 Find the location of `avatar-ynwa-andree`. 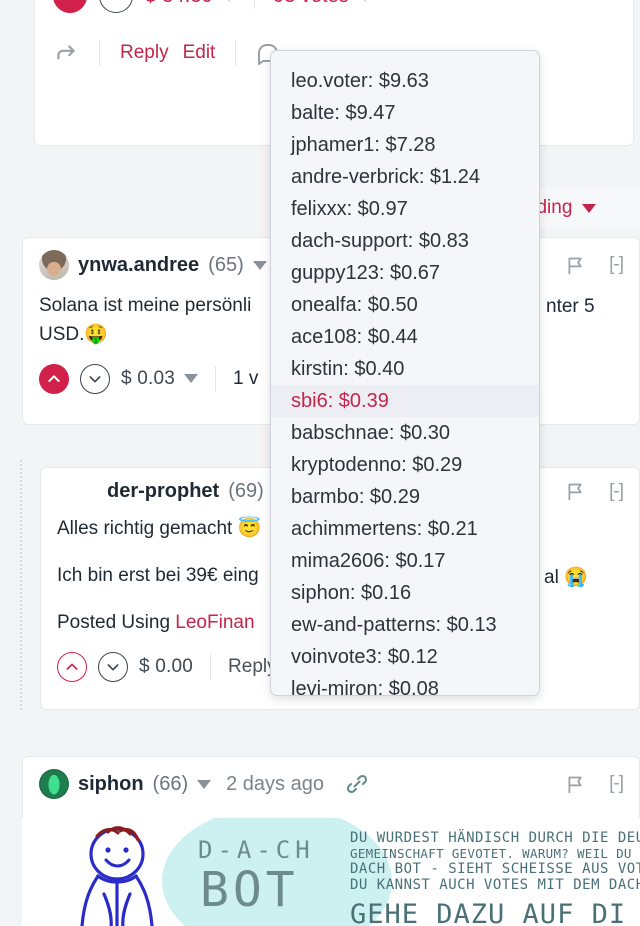

avatar-ynwa-andree is located at coordinates (54, 265).